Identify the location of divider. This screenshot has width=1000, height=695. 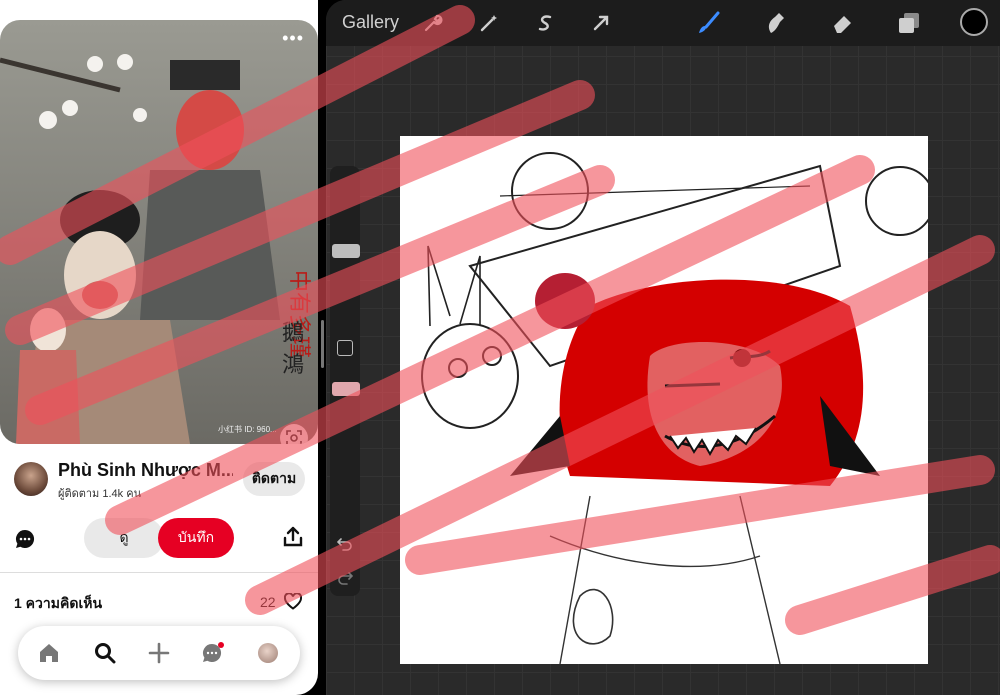
(159, 572).